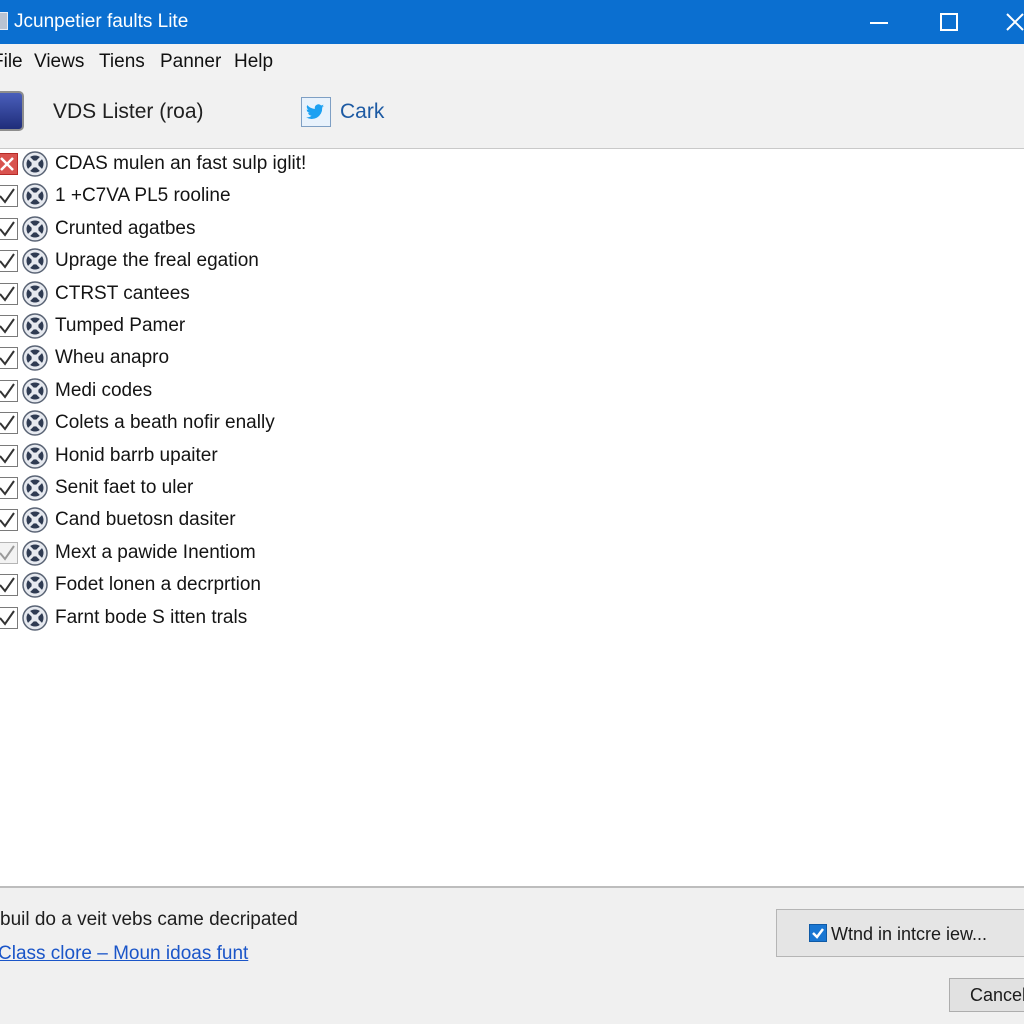  What do you see at coordinates (512, 620) in the screenshot?
I see `list-item: Farnt bode S itten trals` at bounding box center [512, 620].